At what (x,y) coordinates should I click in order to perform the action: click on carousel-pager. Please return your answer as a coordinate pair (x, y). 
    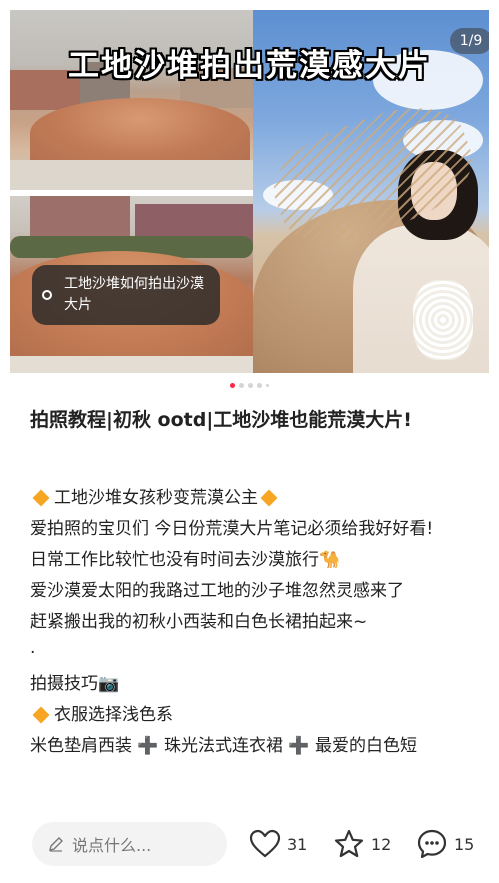
    Looking at the image, I should click on (249, 385).